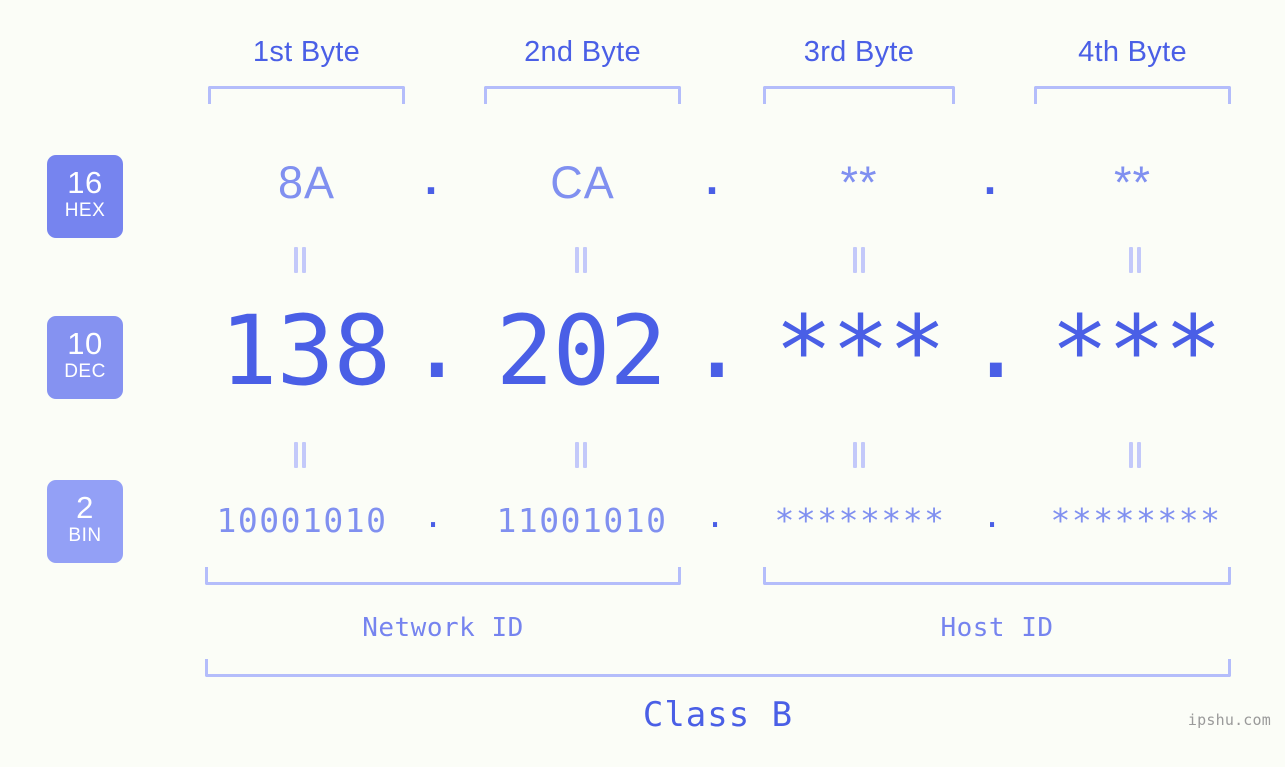  What do you see at coordinates (1132, 52) in the screenshot?
I see `byte-header-4: 4th Byte` at bounding box center [1132, 52].